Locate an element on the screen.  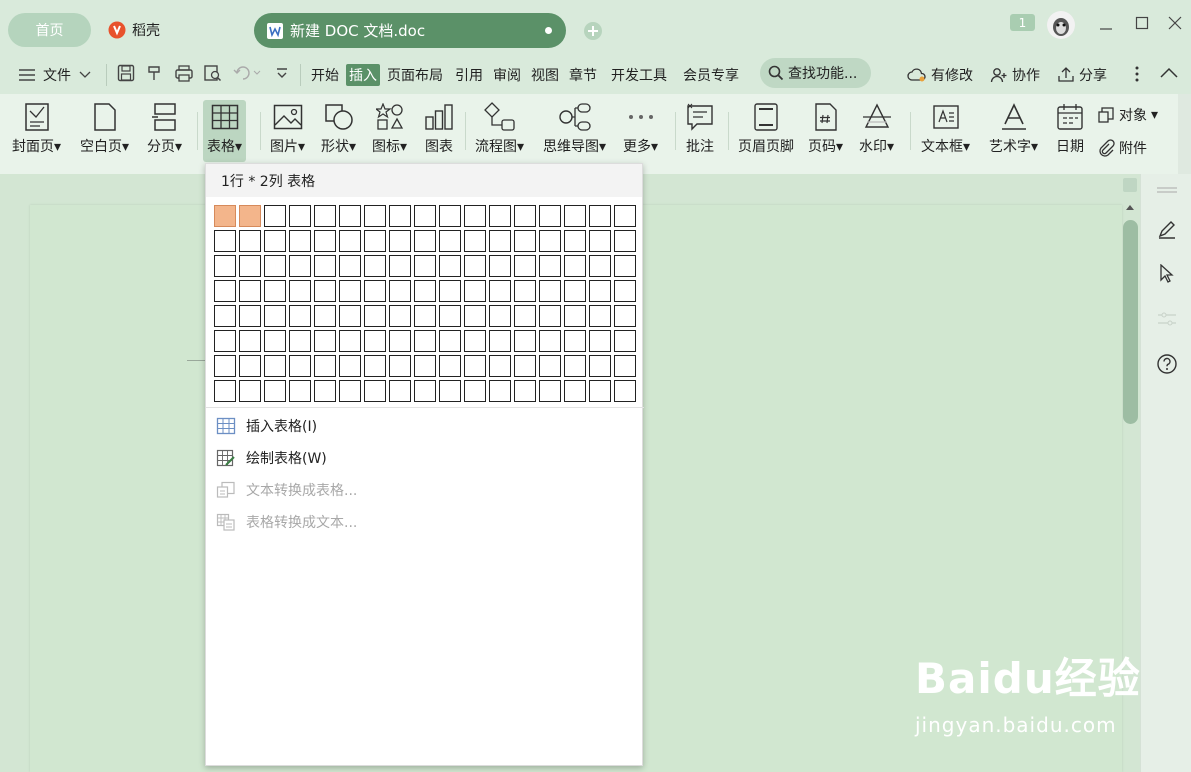
tab-developer: 开发工具 is located at coordinates (639, 75).